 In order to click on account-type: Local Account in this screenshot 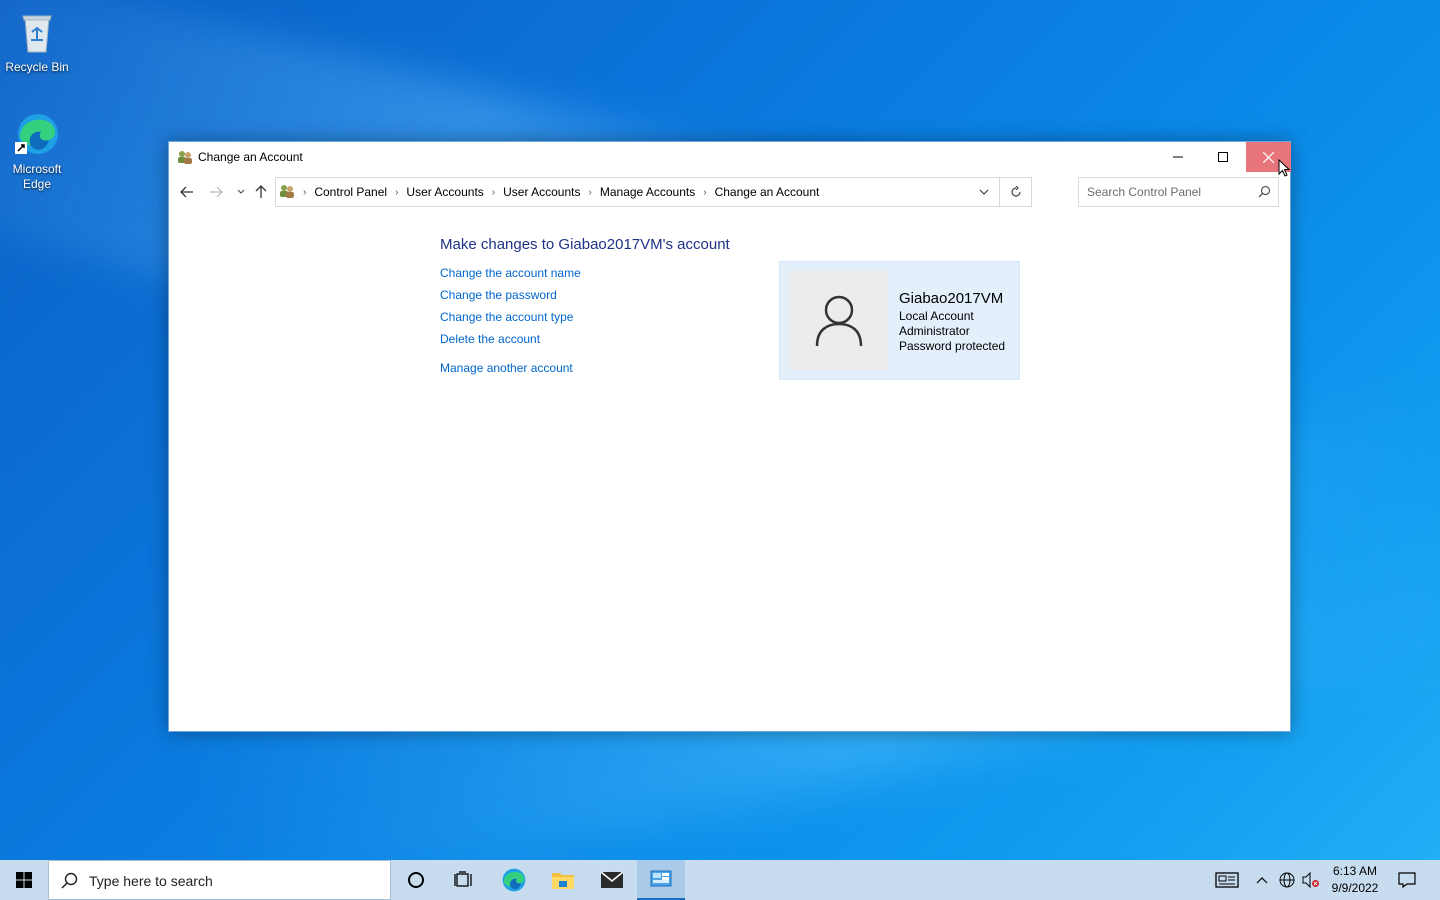, I will do `click(936, 316)`.